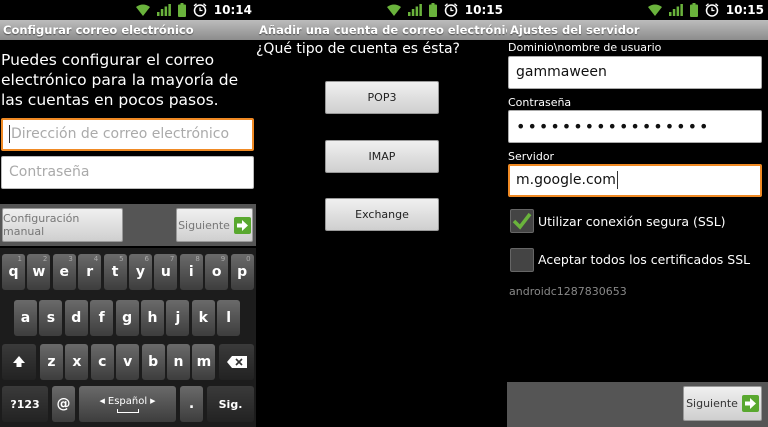 This screenshot has width=768, height=427. I want to click on key-i: i8, so click(191, 272).